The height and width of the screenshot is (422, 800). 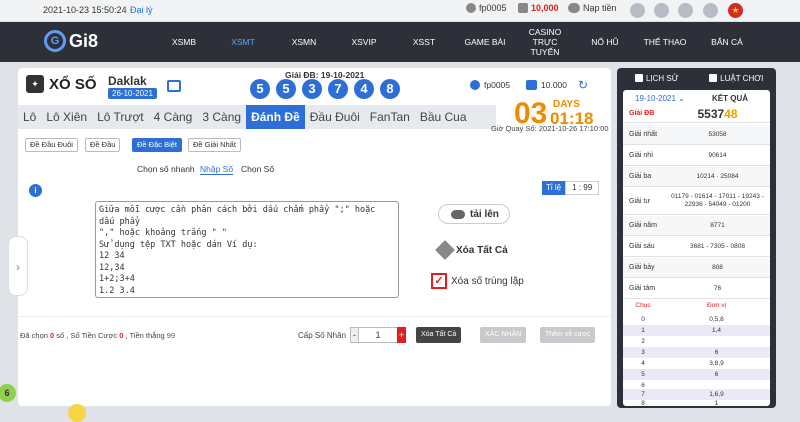 What do you see at coordinates (717, 246) in the screenshot?
I see `result-value: 3681 - 7305 - 0808` at bounding box center [717, 246].